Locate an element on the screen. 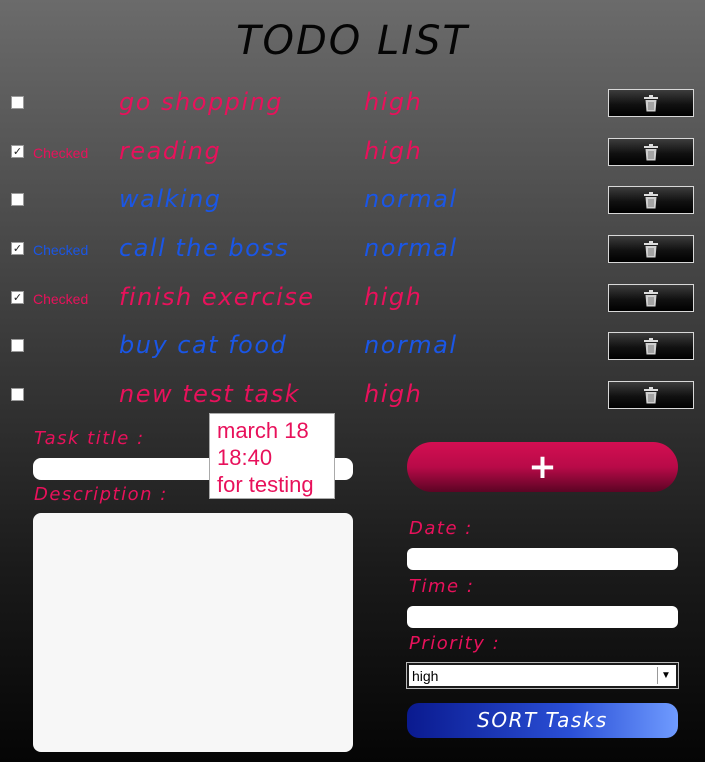 This screenshot has width=705, height=762. task-name: reading is located at coordinates (170, 151).